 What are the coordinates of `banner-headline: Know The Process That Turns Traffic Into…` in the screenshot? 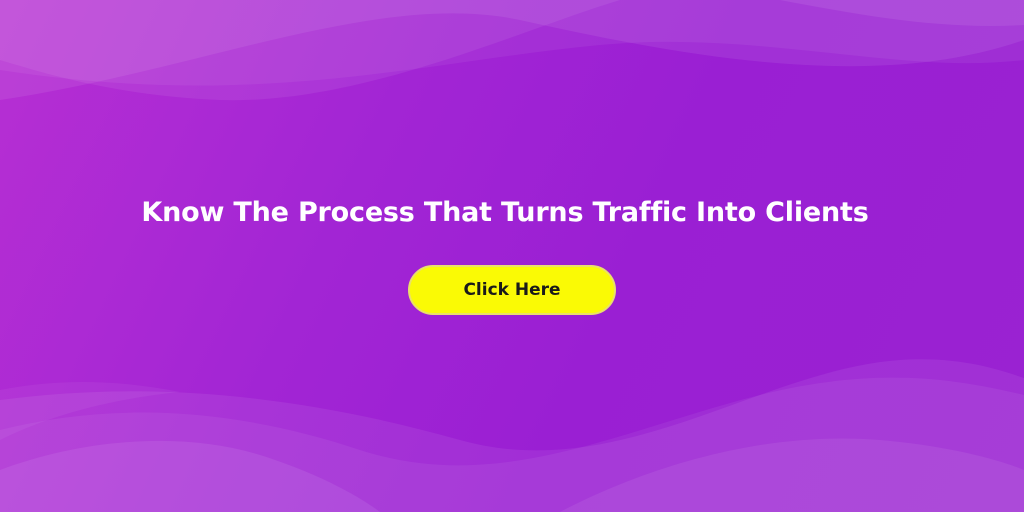 It's located at (505, 212).